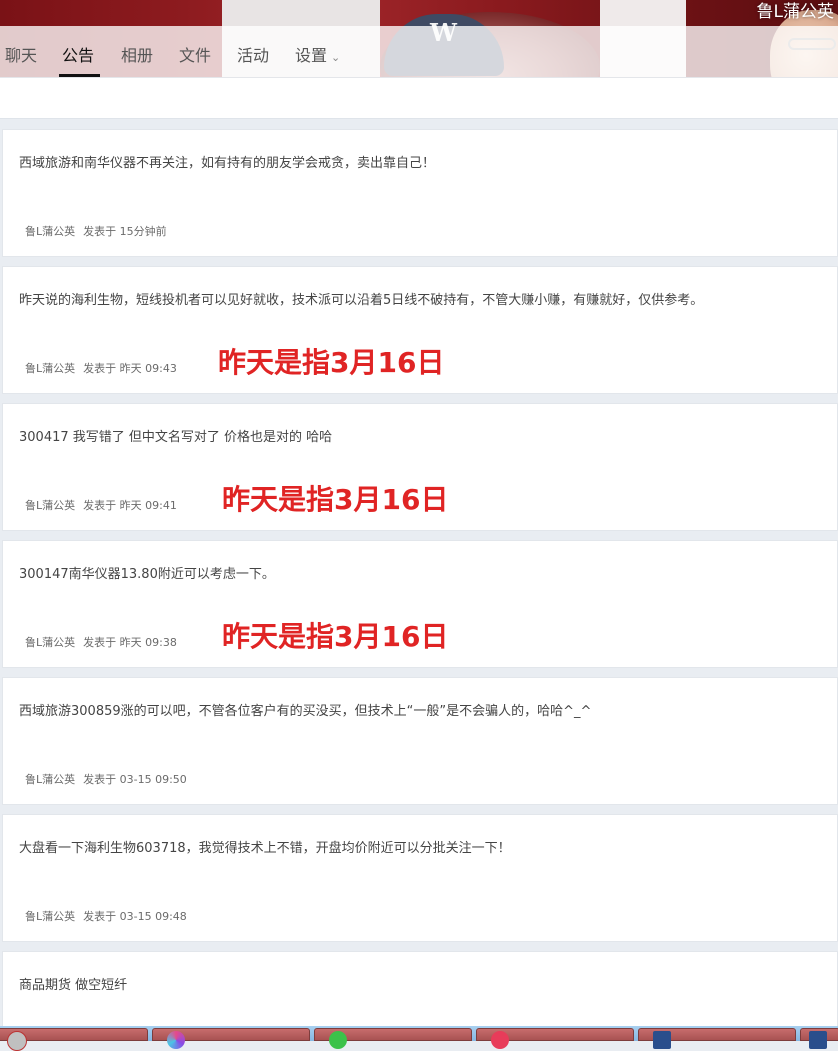  Describe the element at coordinates (21, 54) in the screenshot. I see `tab-chat: 聊天` at that location.